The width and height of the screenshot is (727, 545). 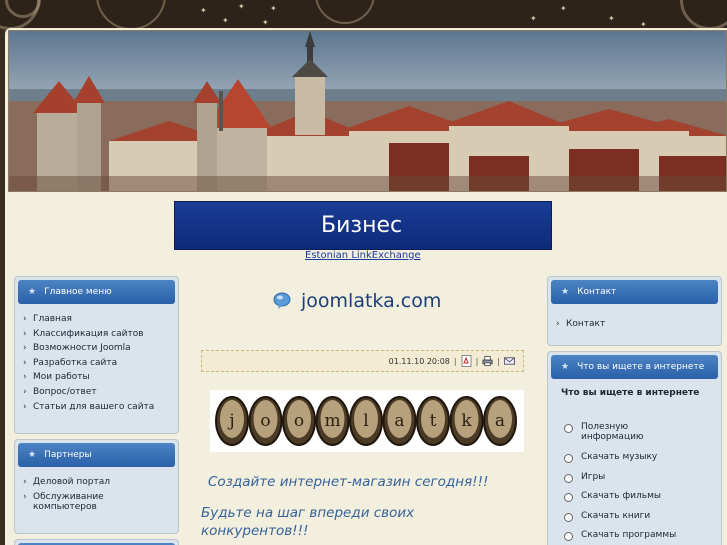 What do you see at coordinates (52, 319) in the screenshot?
I see `menu-item-label: Главная` at bounding box center [52, 319].